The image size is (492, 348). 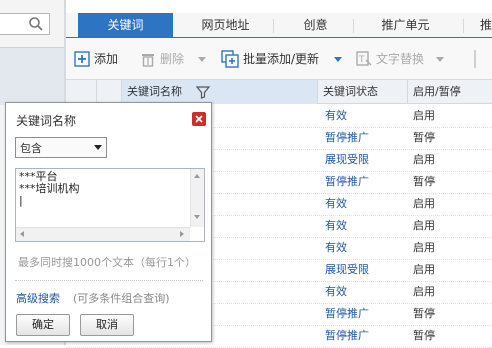 What do you see at coordinates (148, 60) in the screenshot?
I see `trash-icon` at bounding box center [148, 60].